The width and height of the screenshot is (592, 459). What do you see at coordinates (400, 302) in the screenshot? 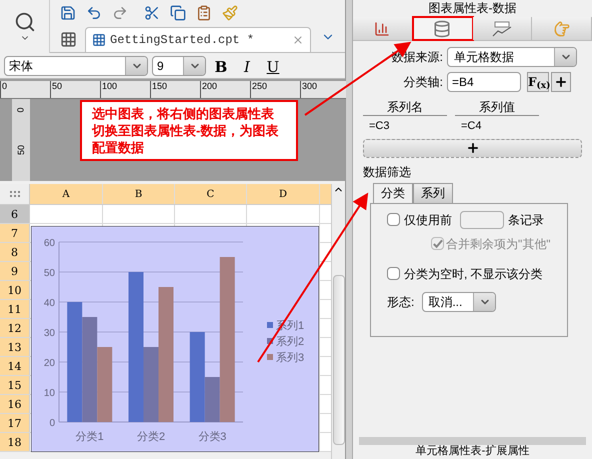
I see `field-label: 形态:` at bounding box center [400, 302].